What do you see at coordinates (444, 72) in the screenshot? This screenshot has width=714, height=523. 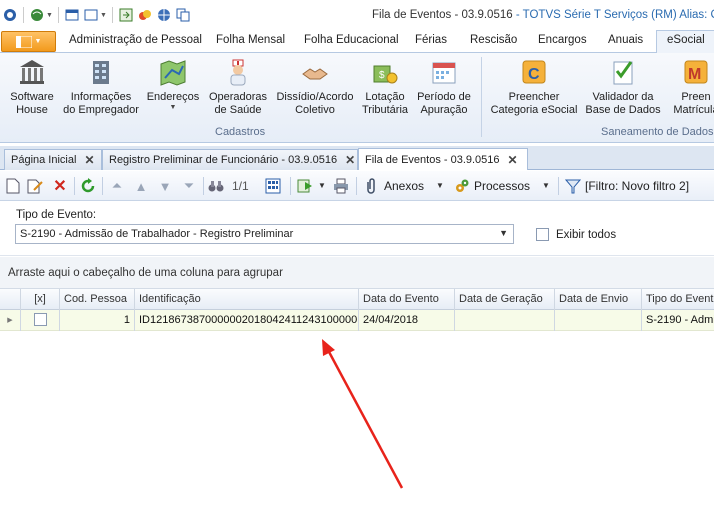 I see `calendar-icon` at bounding box center [444, 72].